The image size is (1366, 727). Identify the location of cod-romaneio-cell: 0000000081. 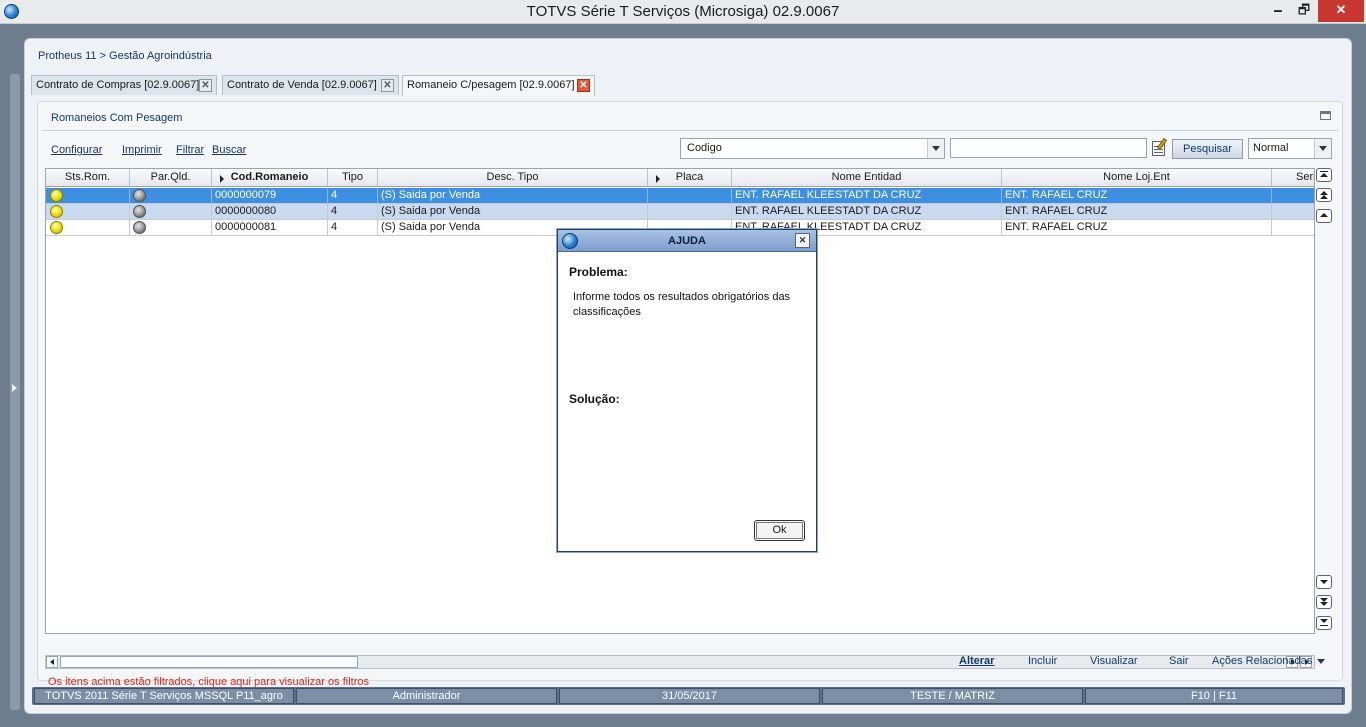
(270, 228).